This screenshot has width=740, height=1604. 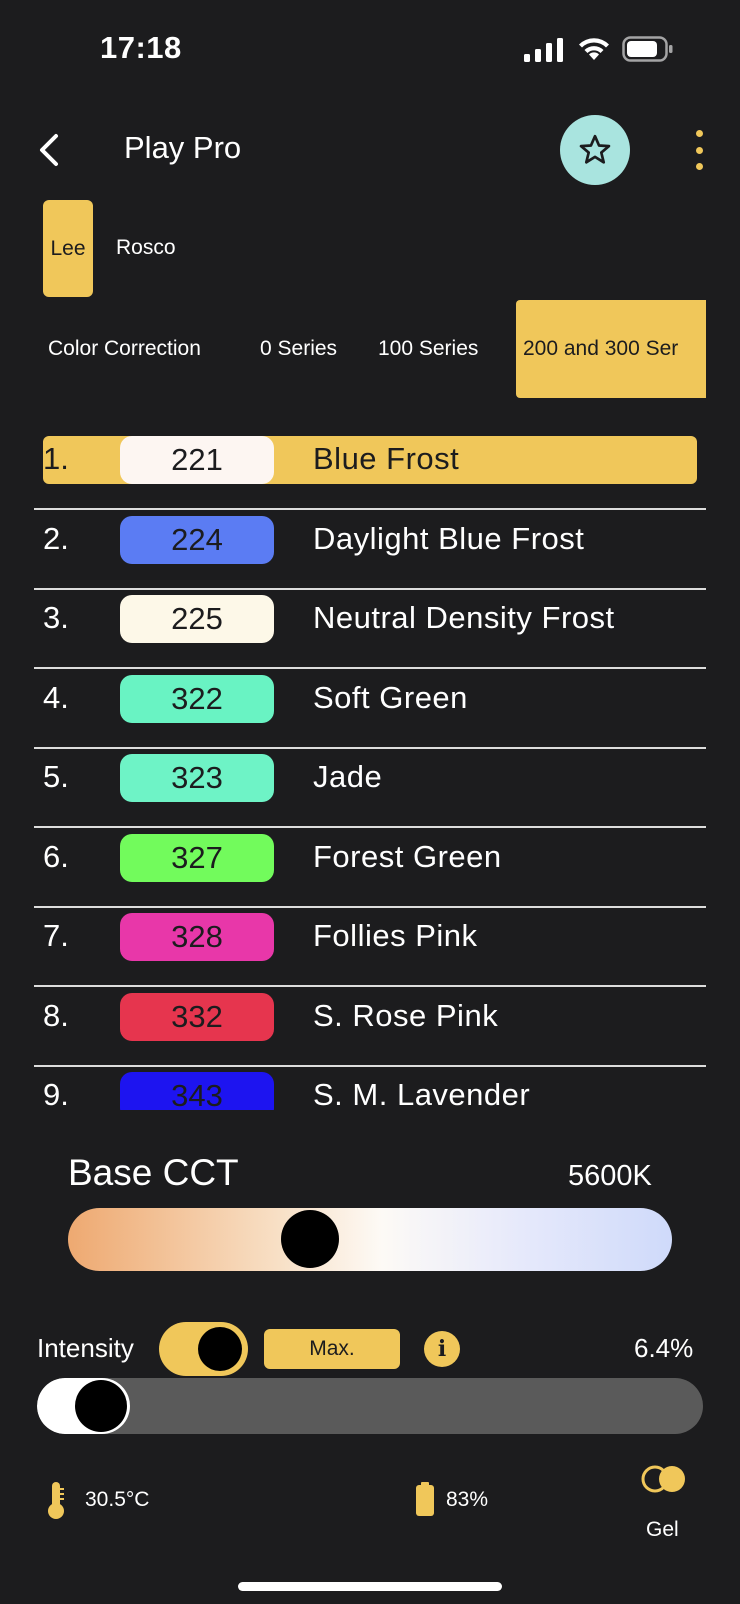 What do you see at coordinates (56, 856) in the screenshot?
I see `gel-index: 6.` at bounding box center [56, 856].